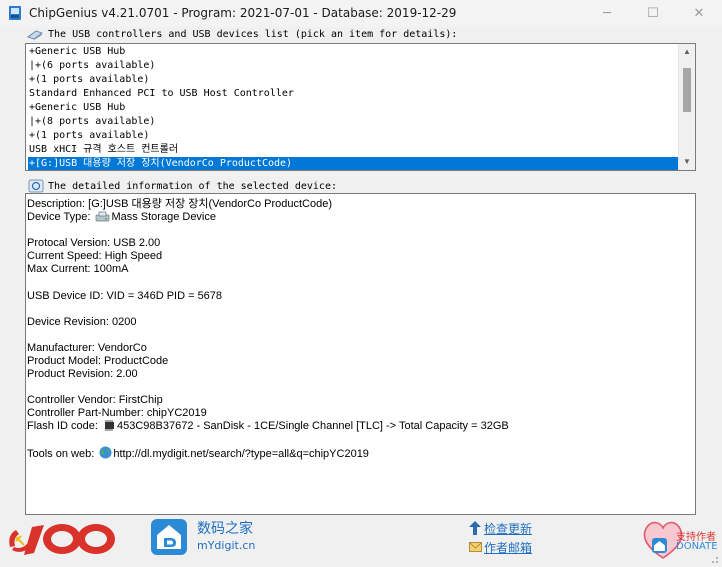  I want to click on scroll-down-arrow-icon: ▼, so click(687, 162).